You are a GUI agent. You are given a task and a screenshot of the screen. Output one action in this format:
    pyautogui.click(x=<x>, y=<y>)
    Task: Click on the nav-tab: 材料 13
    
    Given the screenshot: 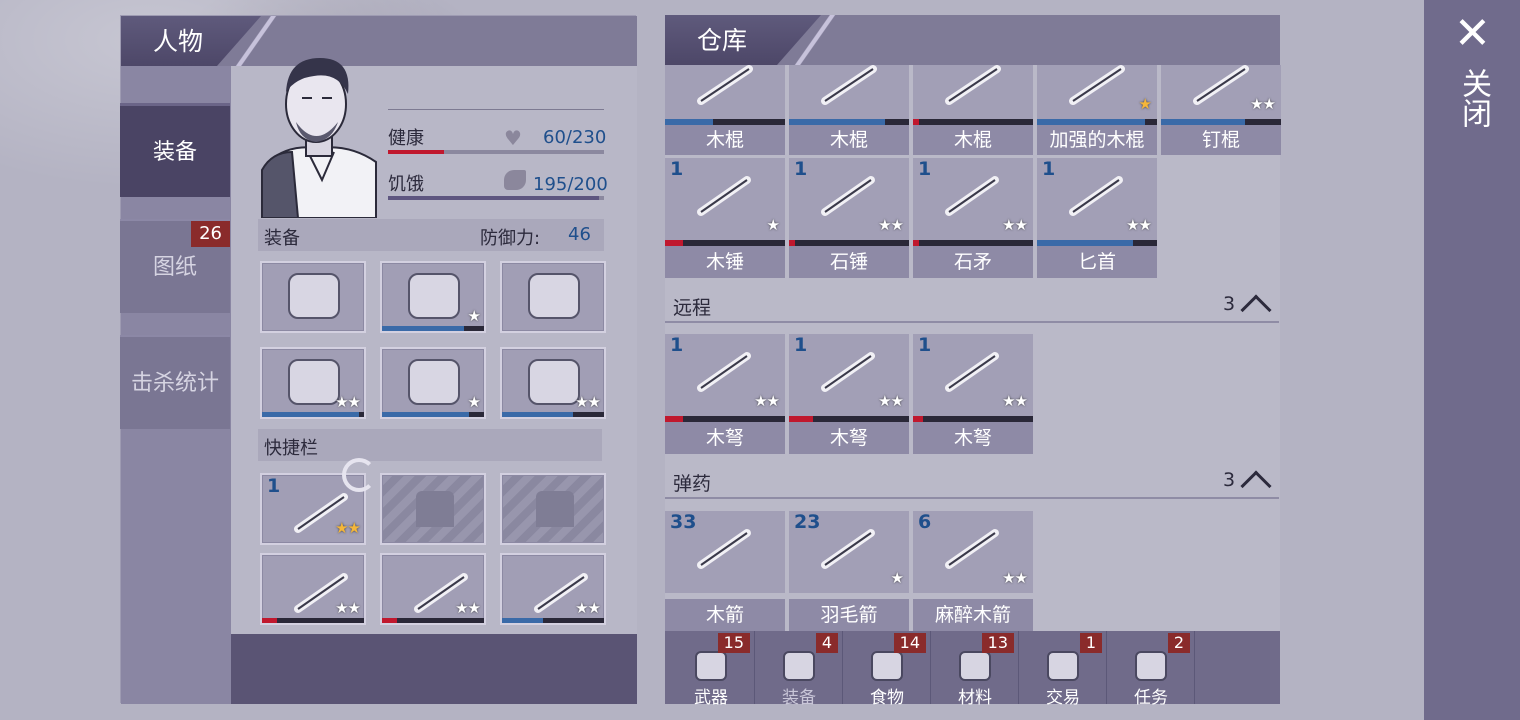 What is the action you would take?
    pyautogui.click(x=975, y=669)
    